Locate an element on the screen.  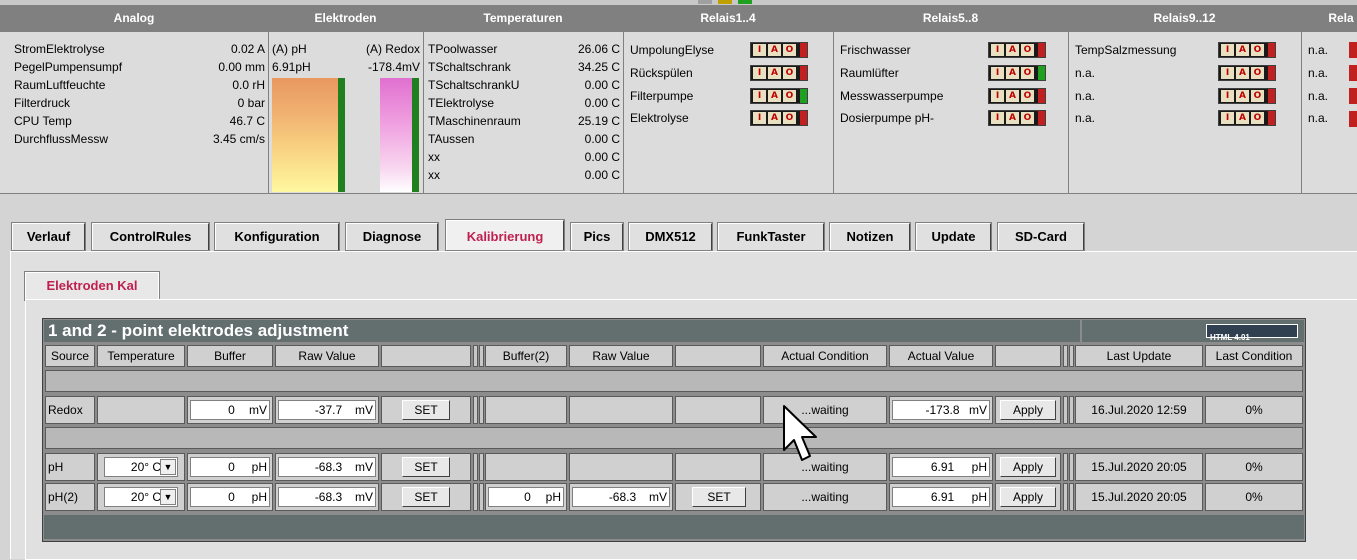
ph-label: (A) pH is located at coordinates (289, 49).